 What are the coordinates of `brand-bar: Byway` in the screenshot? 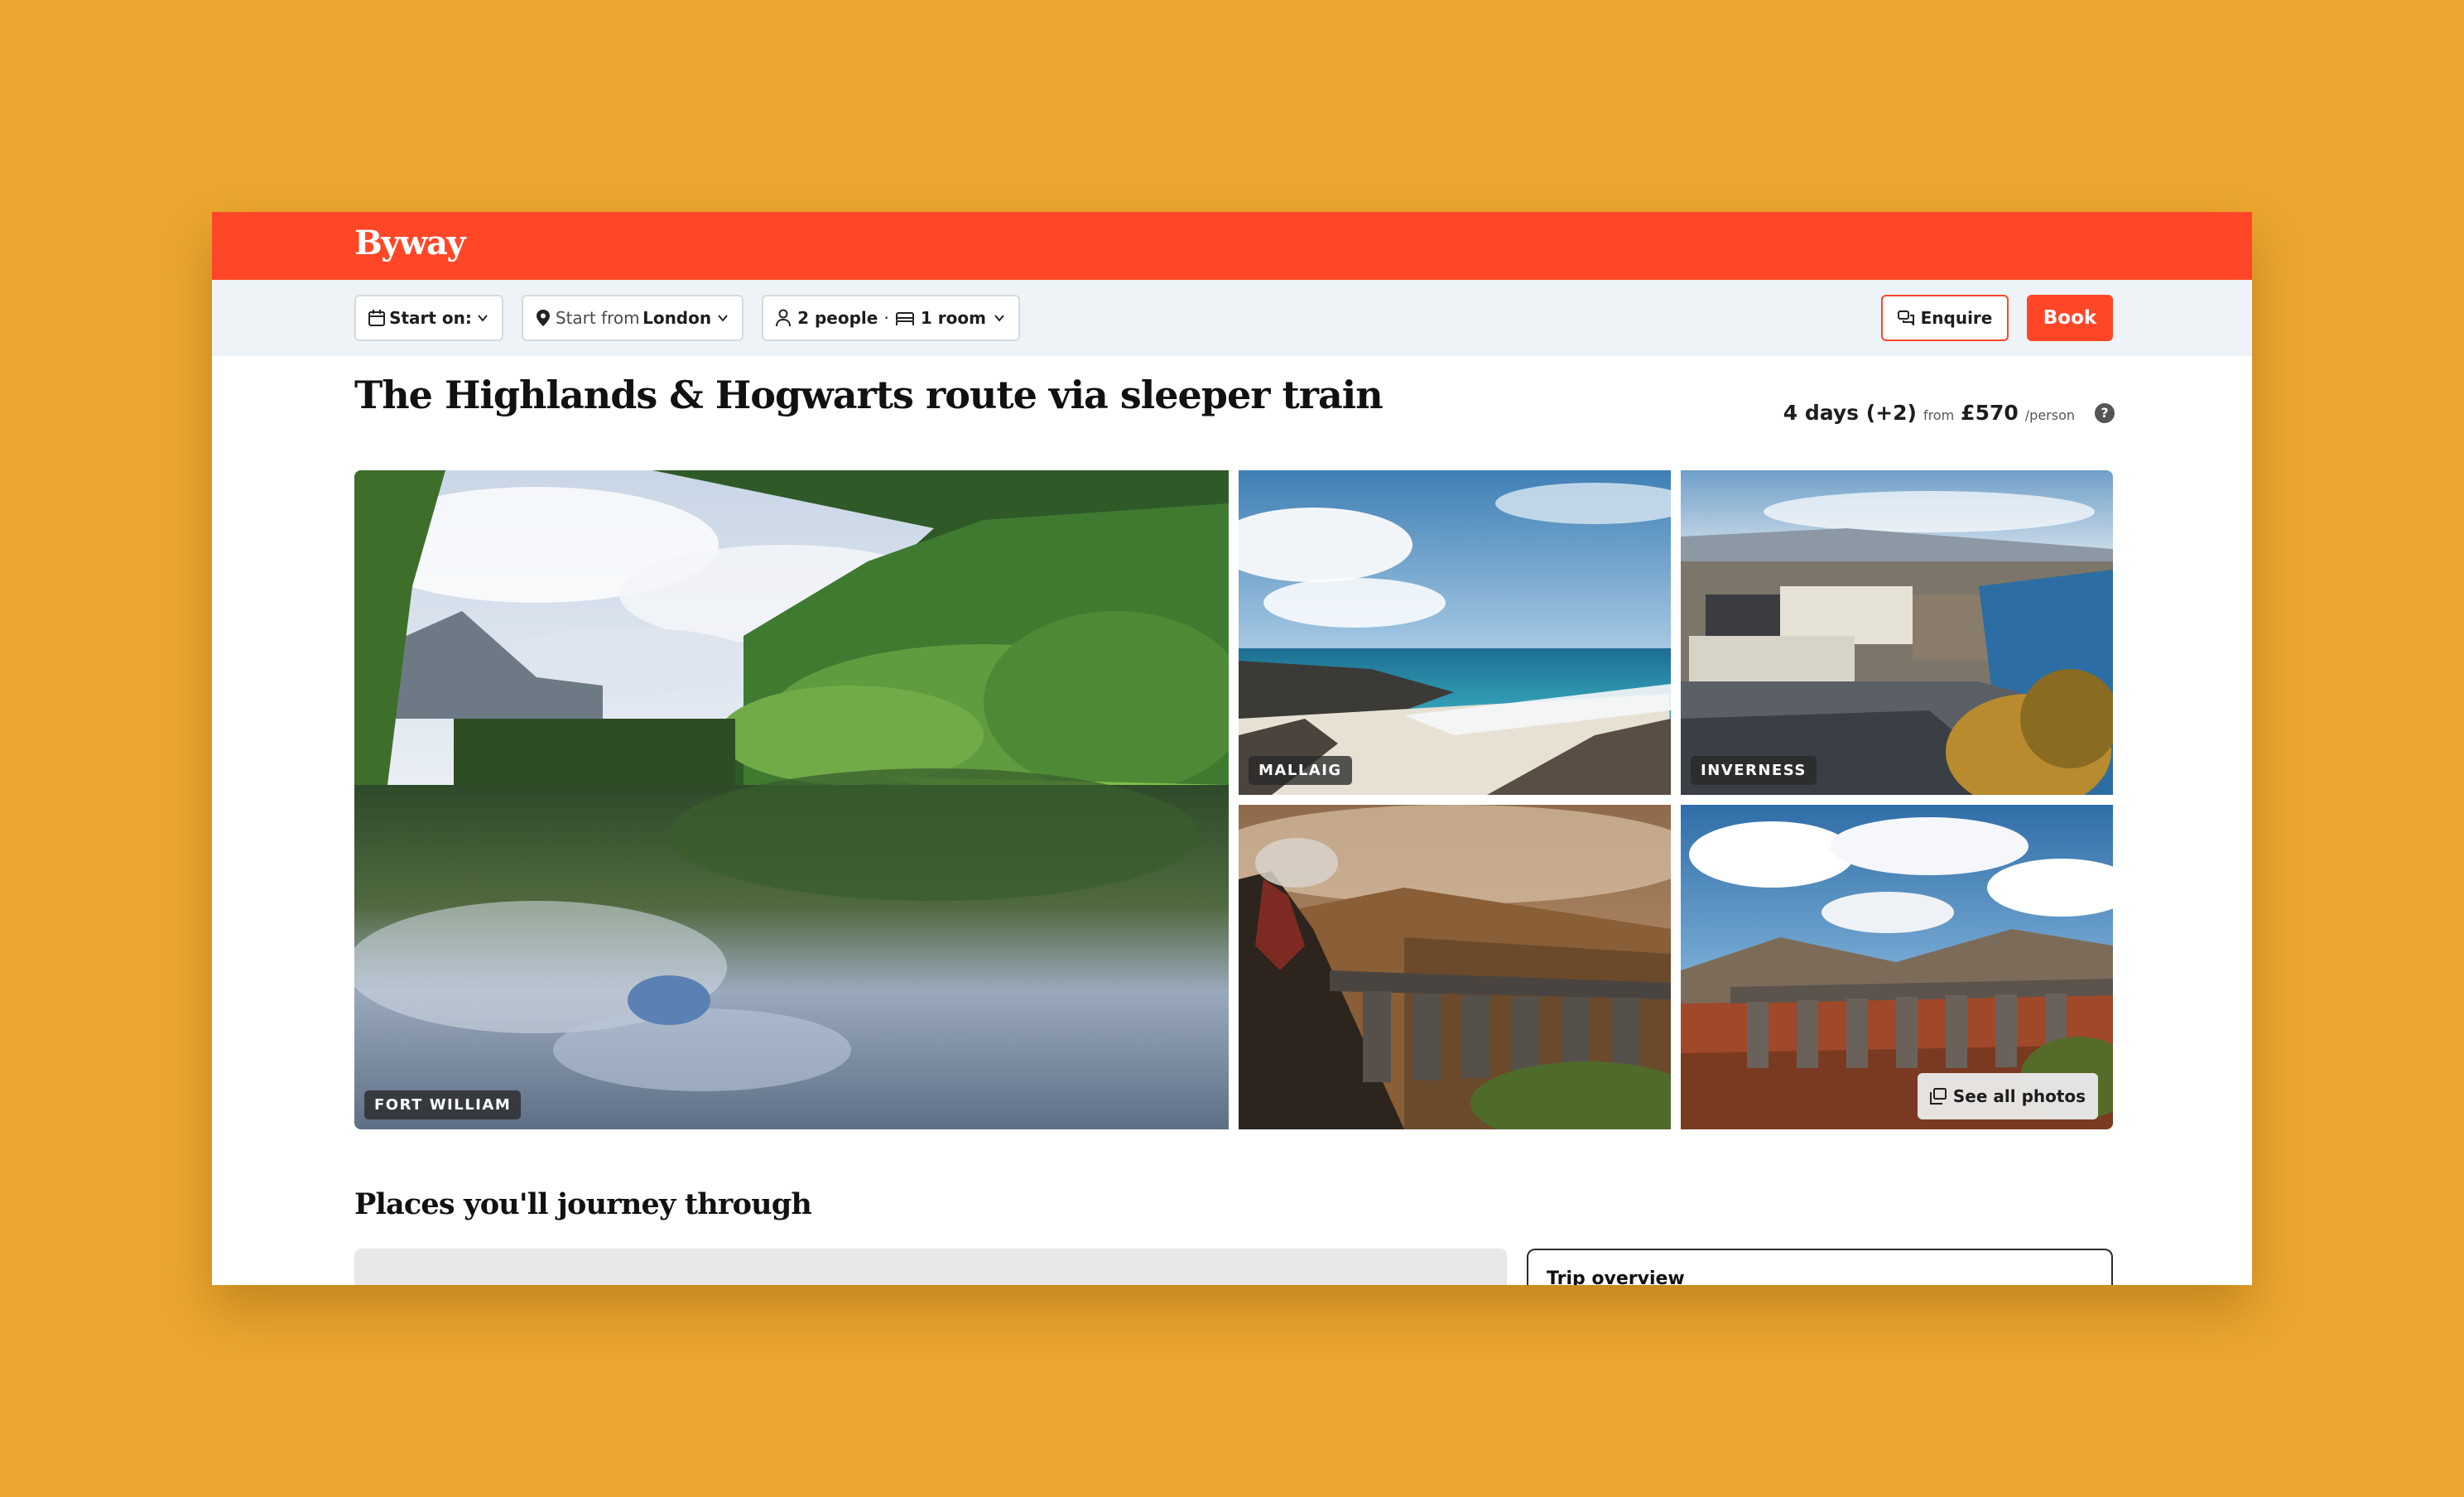 It's located at (1232, 246).